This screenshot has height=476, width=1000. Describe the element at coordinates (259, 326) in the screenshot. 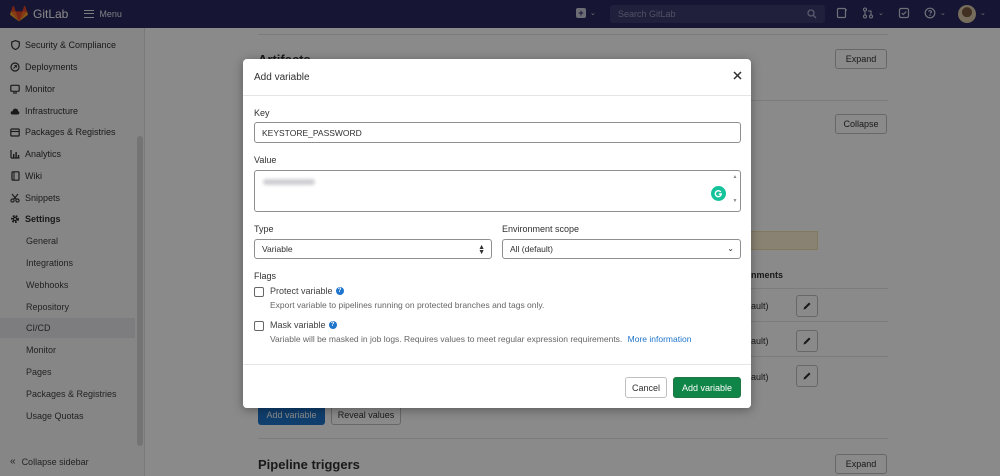

I see `mask-variable-checkbox` at that location.